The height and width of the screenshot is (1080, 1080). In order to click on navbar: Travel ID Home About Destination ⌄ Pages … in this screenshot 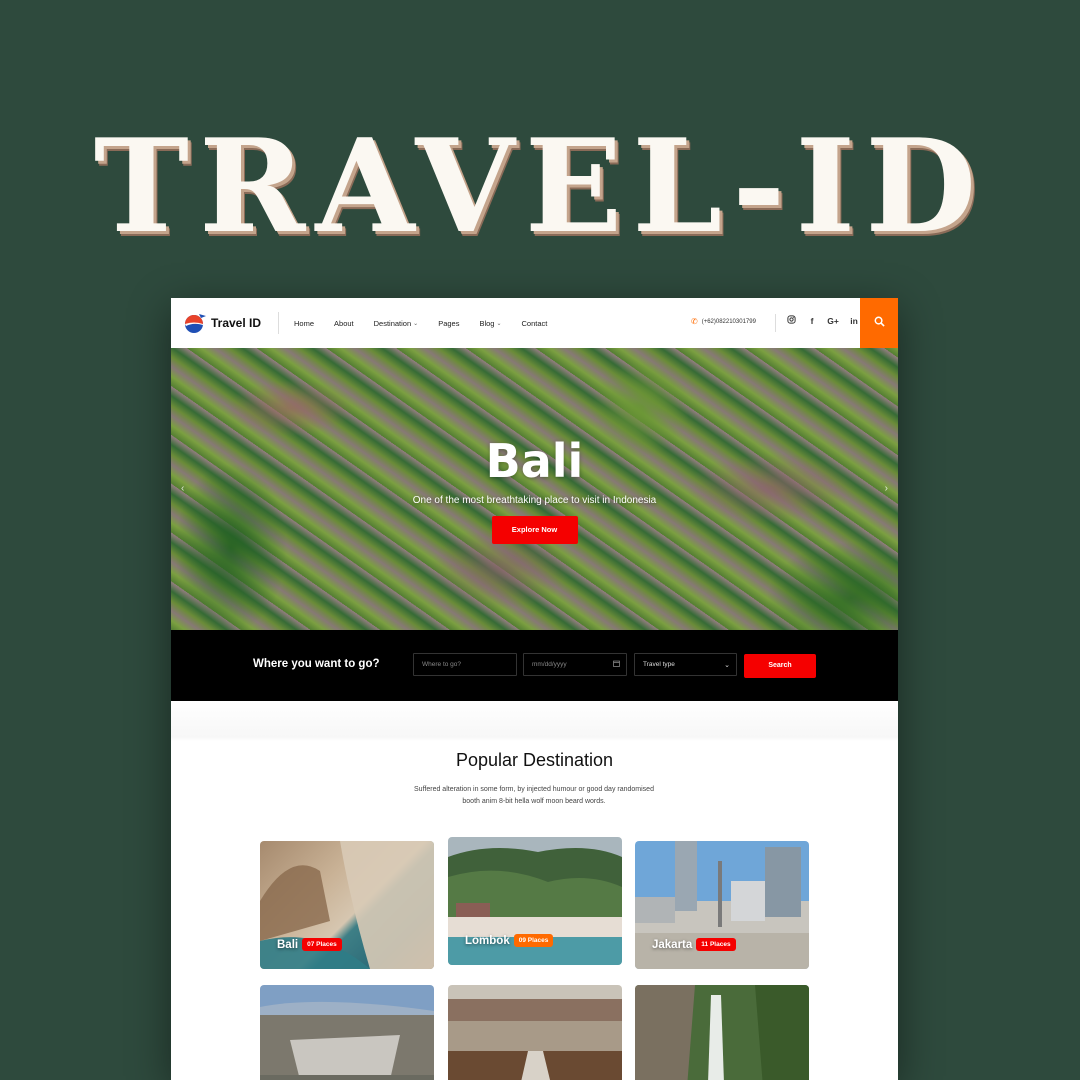, I will do `click(534, 323)`.